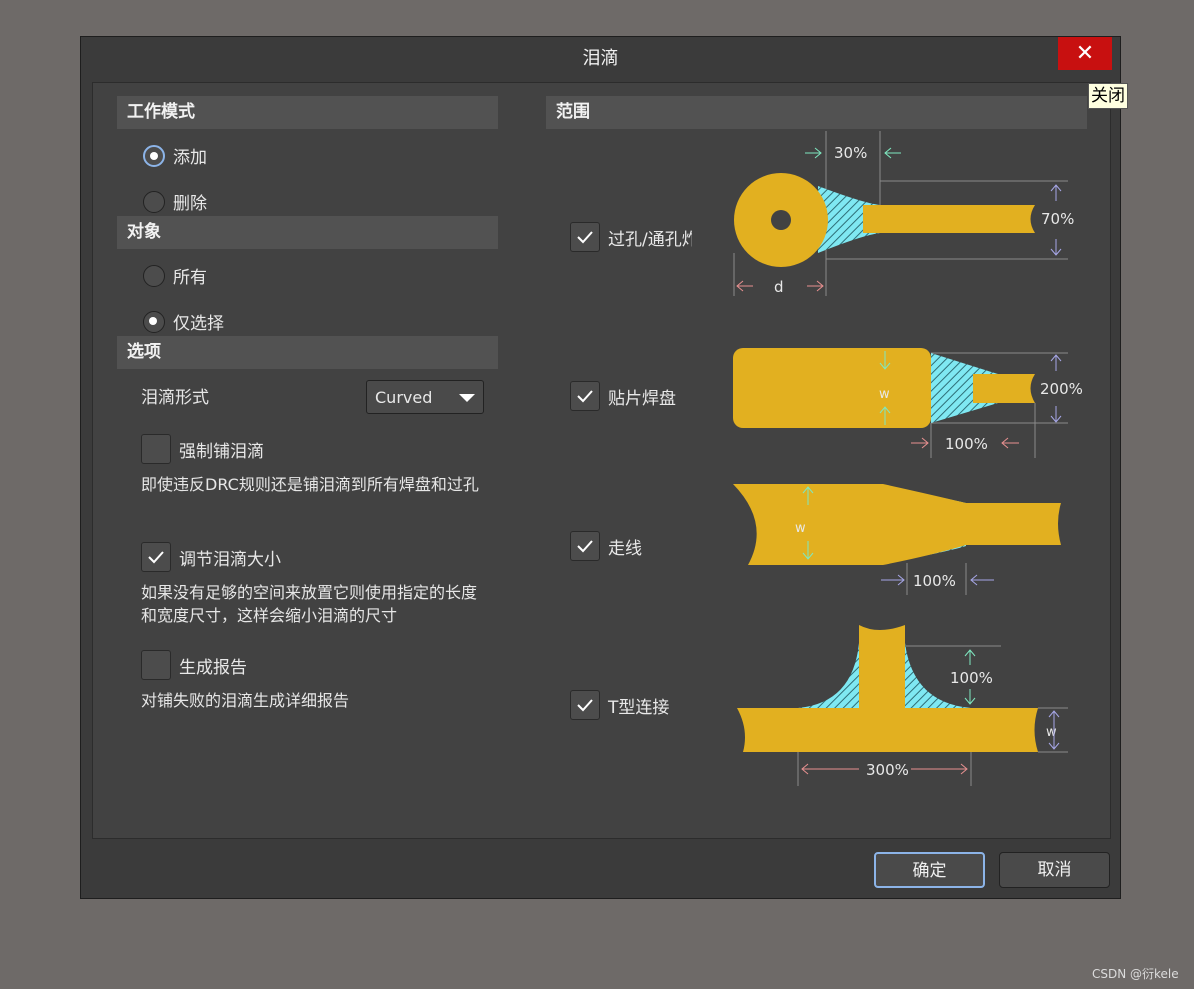 Image resolution: width=1194 pixels, height=989 pixels. What do you see at coordinates (887, 770) in the screenshot?
I see `t-bottom-pct: 300%` at bounding box center [887, 770].